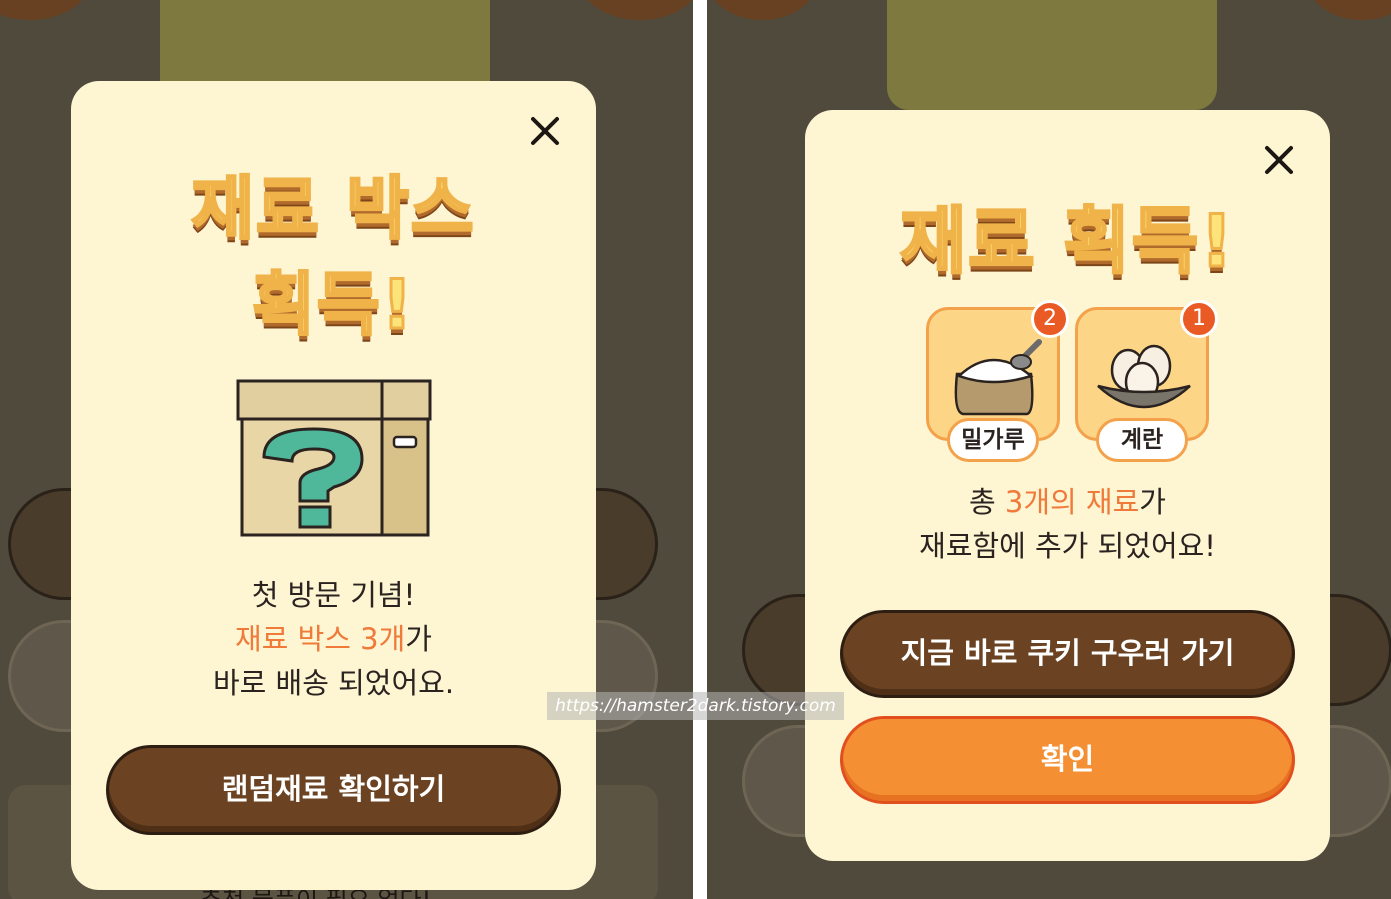 Image resolution: width=1391 pixels, height=899 pixels. What do you see at coordinates (1052, 55) in the screenshot?
I see `background-logo` at bounding box center [1052, 55].